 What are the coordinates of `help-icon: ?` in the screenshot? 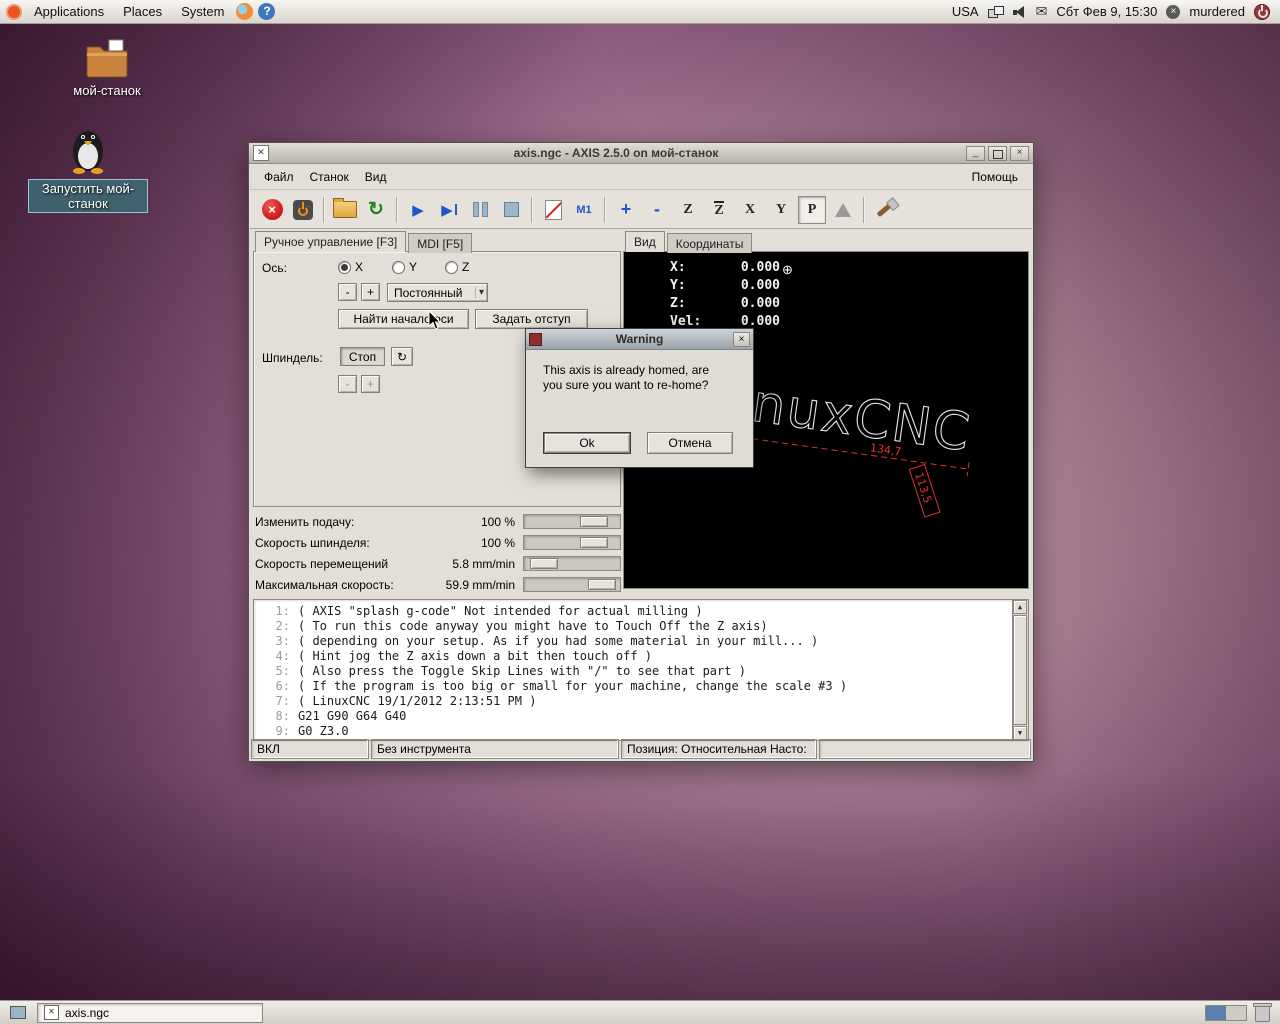 It's located at (267, 11).